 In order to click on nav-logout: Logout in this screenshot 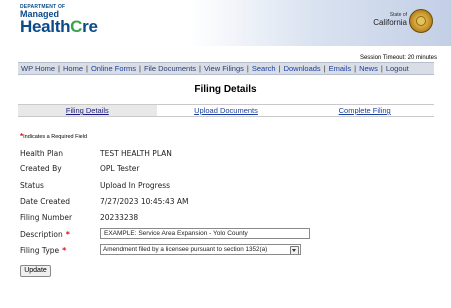, I will do `click(397, 68)`.